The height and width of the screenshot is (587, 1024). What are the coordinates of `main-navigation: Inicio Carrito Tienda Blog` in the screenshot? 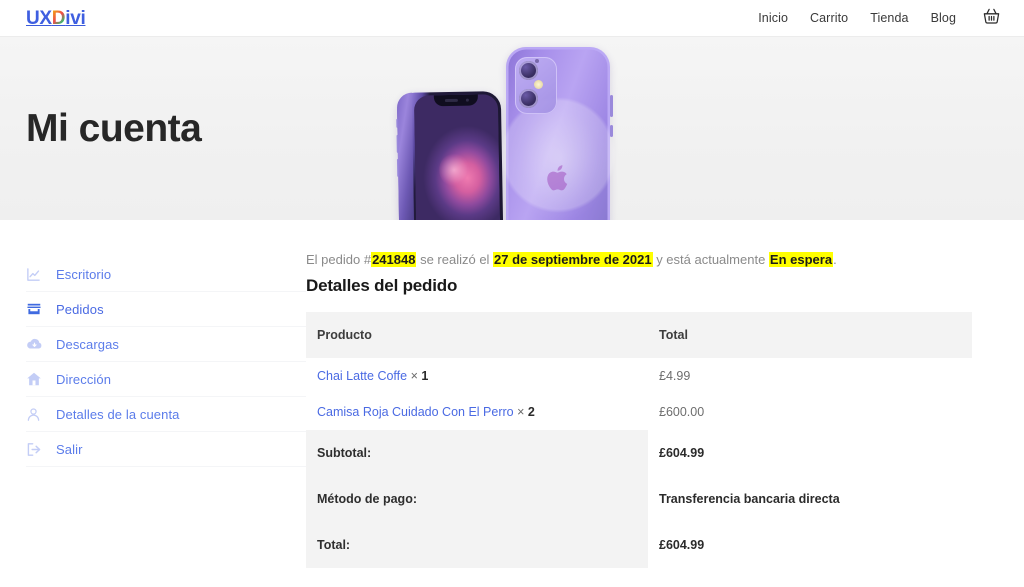 It's located at (880, 18).